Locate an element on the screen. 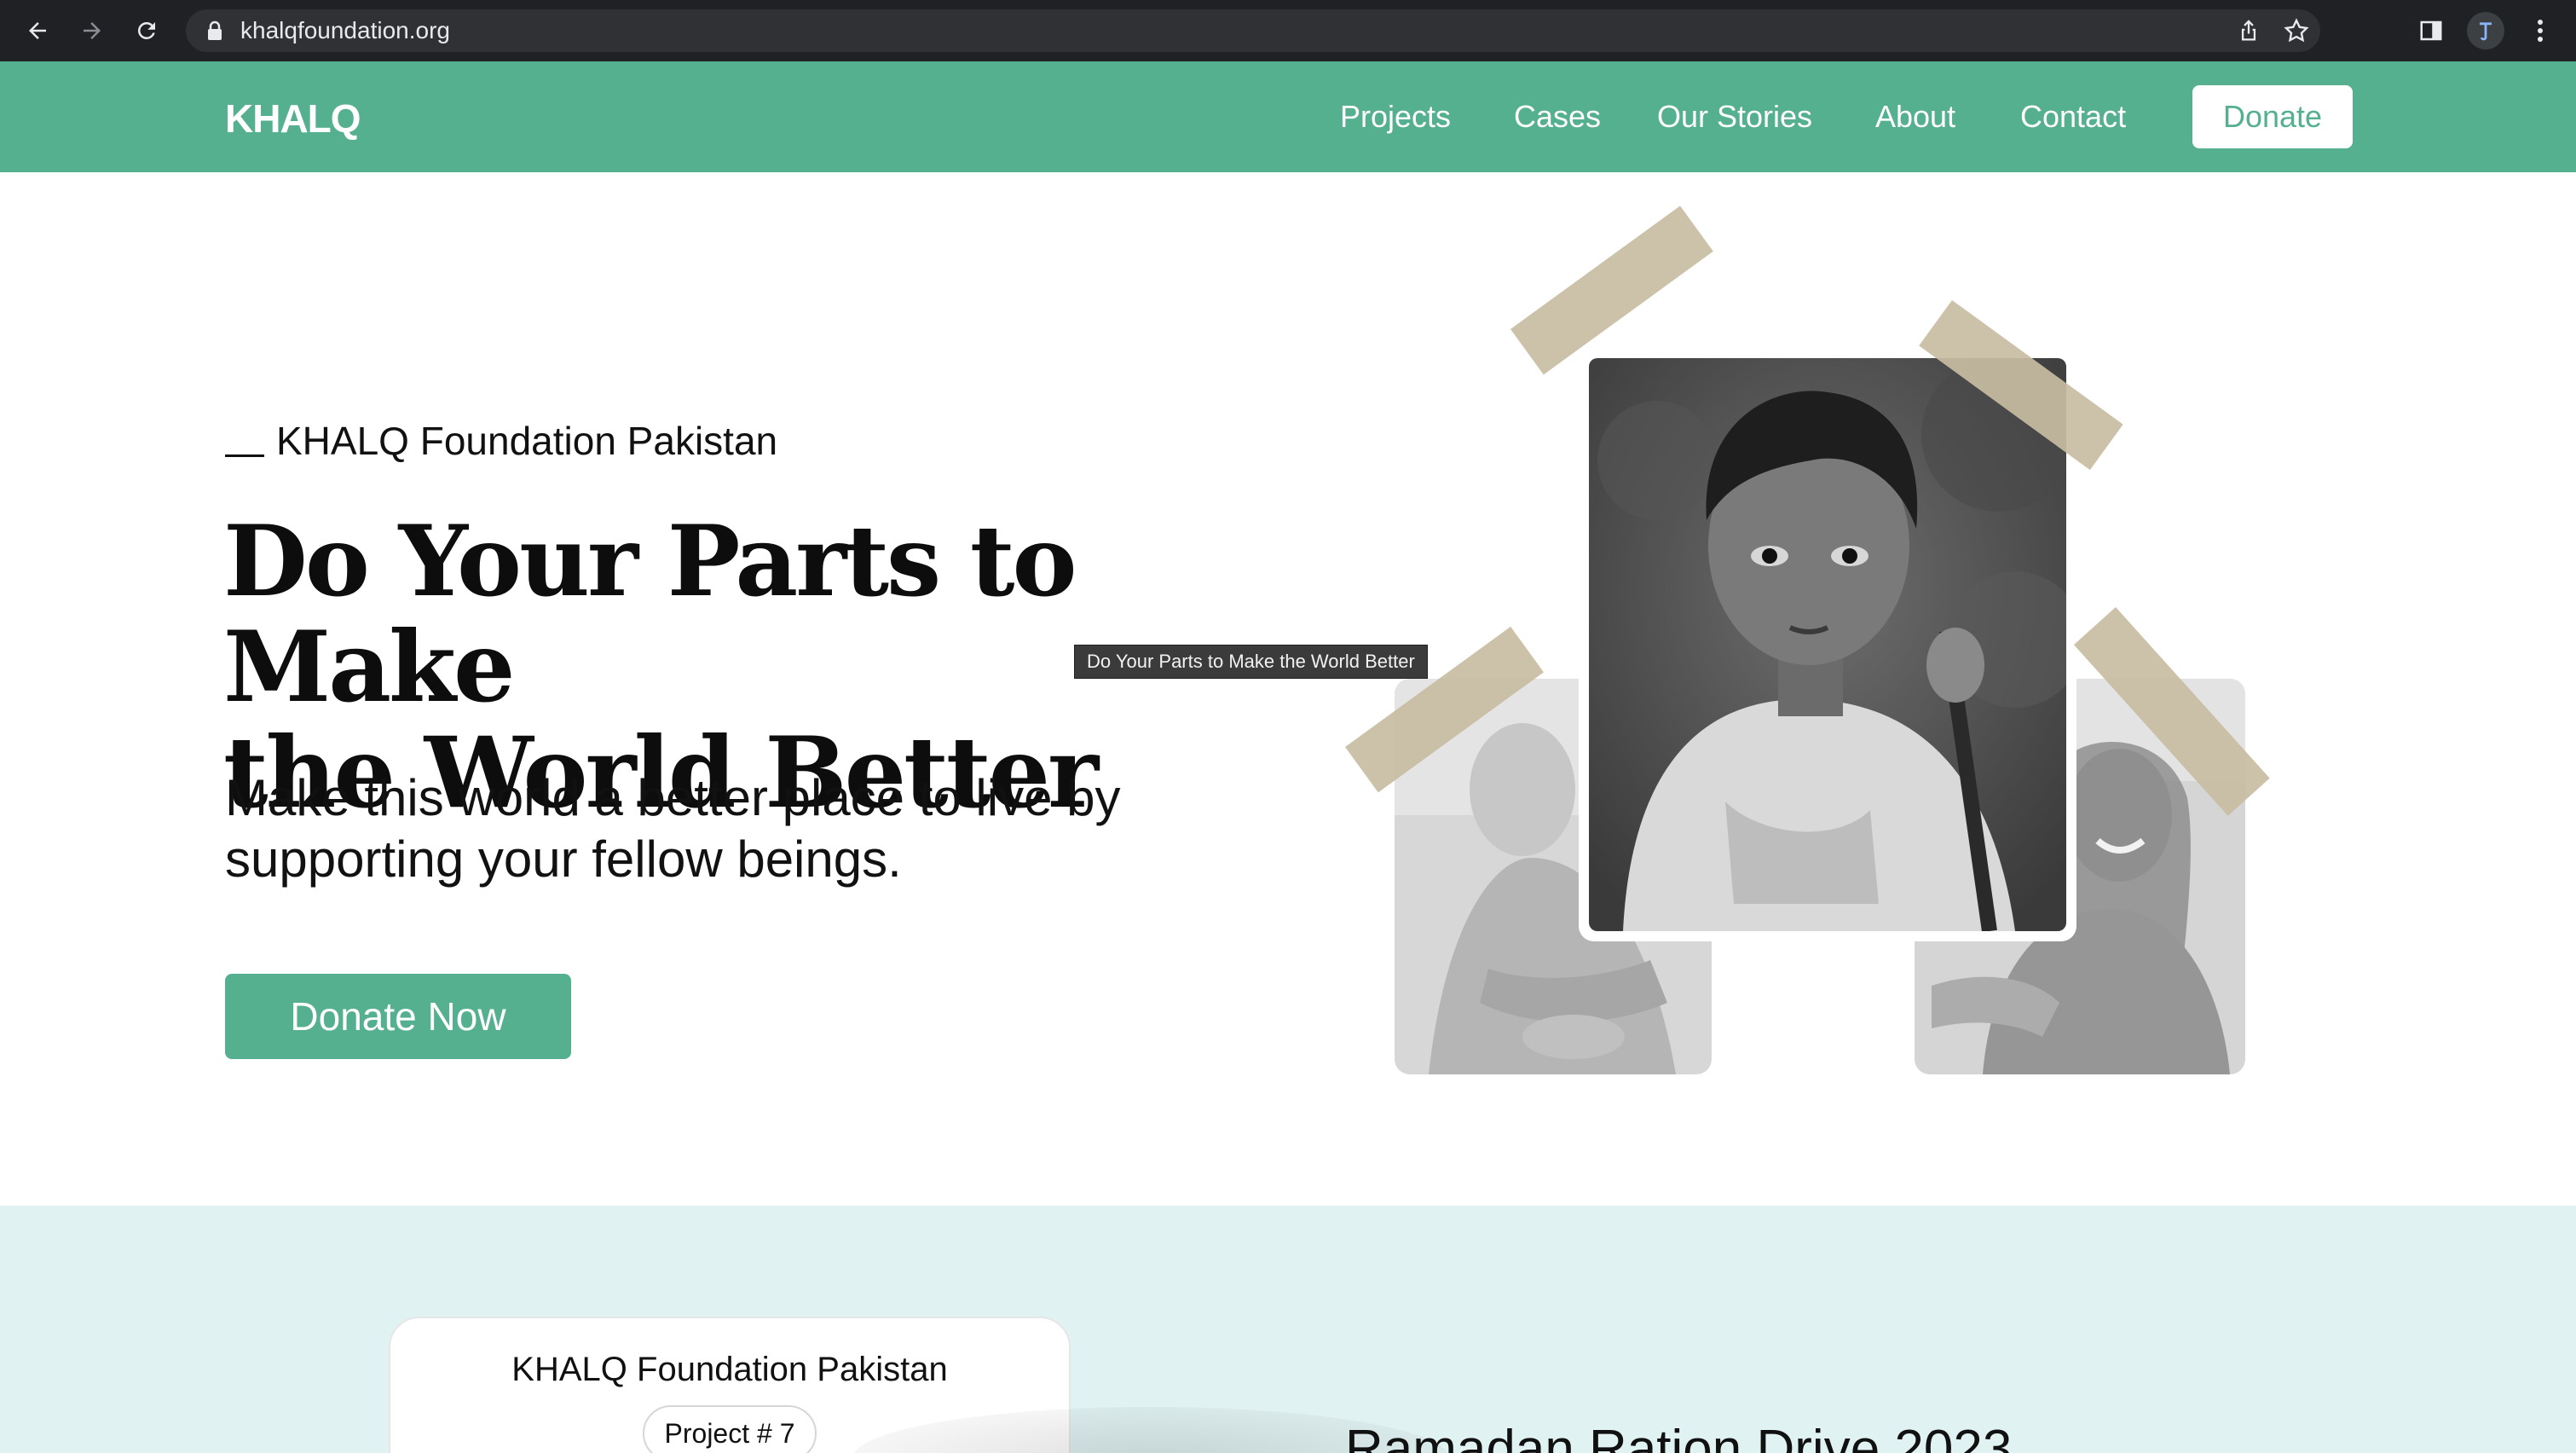 This screenshot has width=2576, height=1453. site-logo: KHALQ is located at coordinates (293, 119).